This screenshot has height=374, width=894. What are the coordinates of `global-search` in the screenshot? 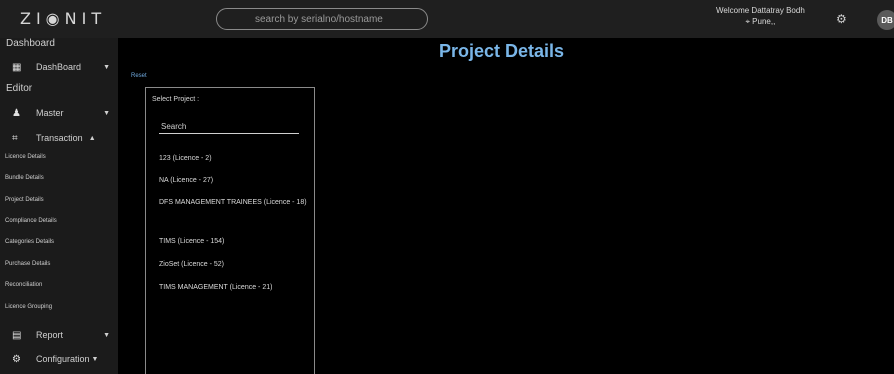 It's located at (322, 19).